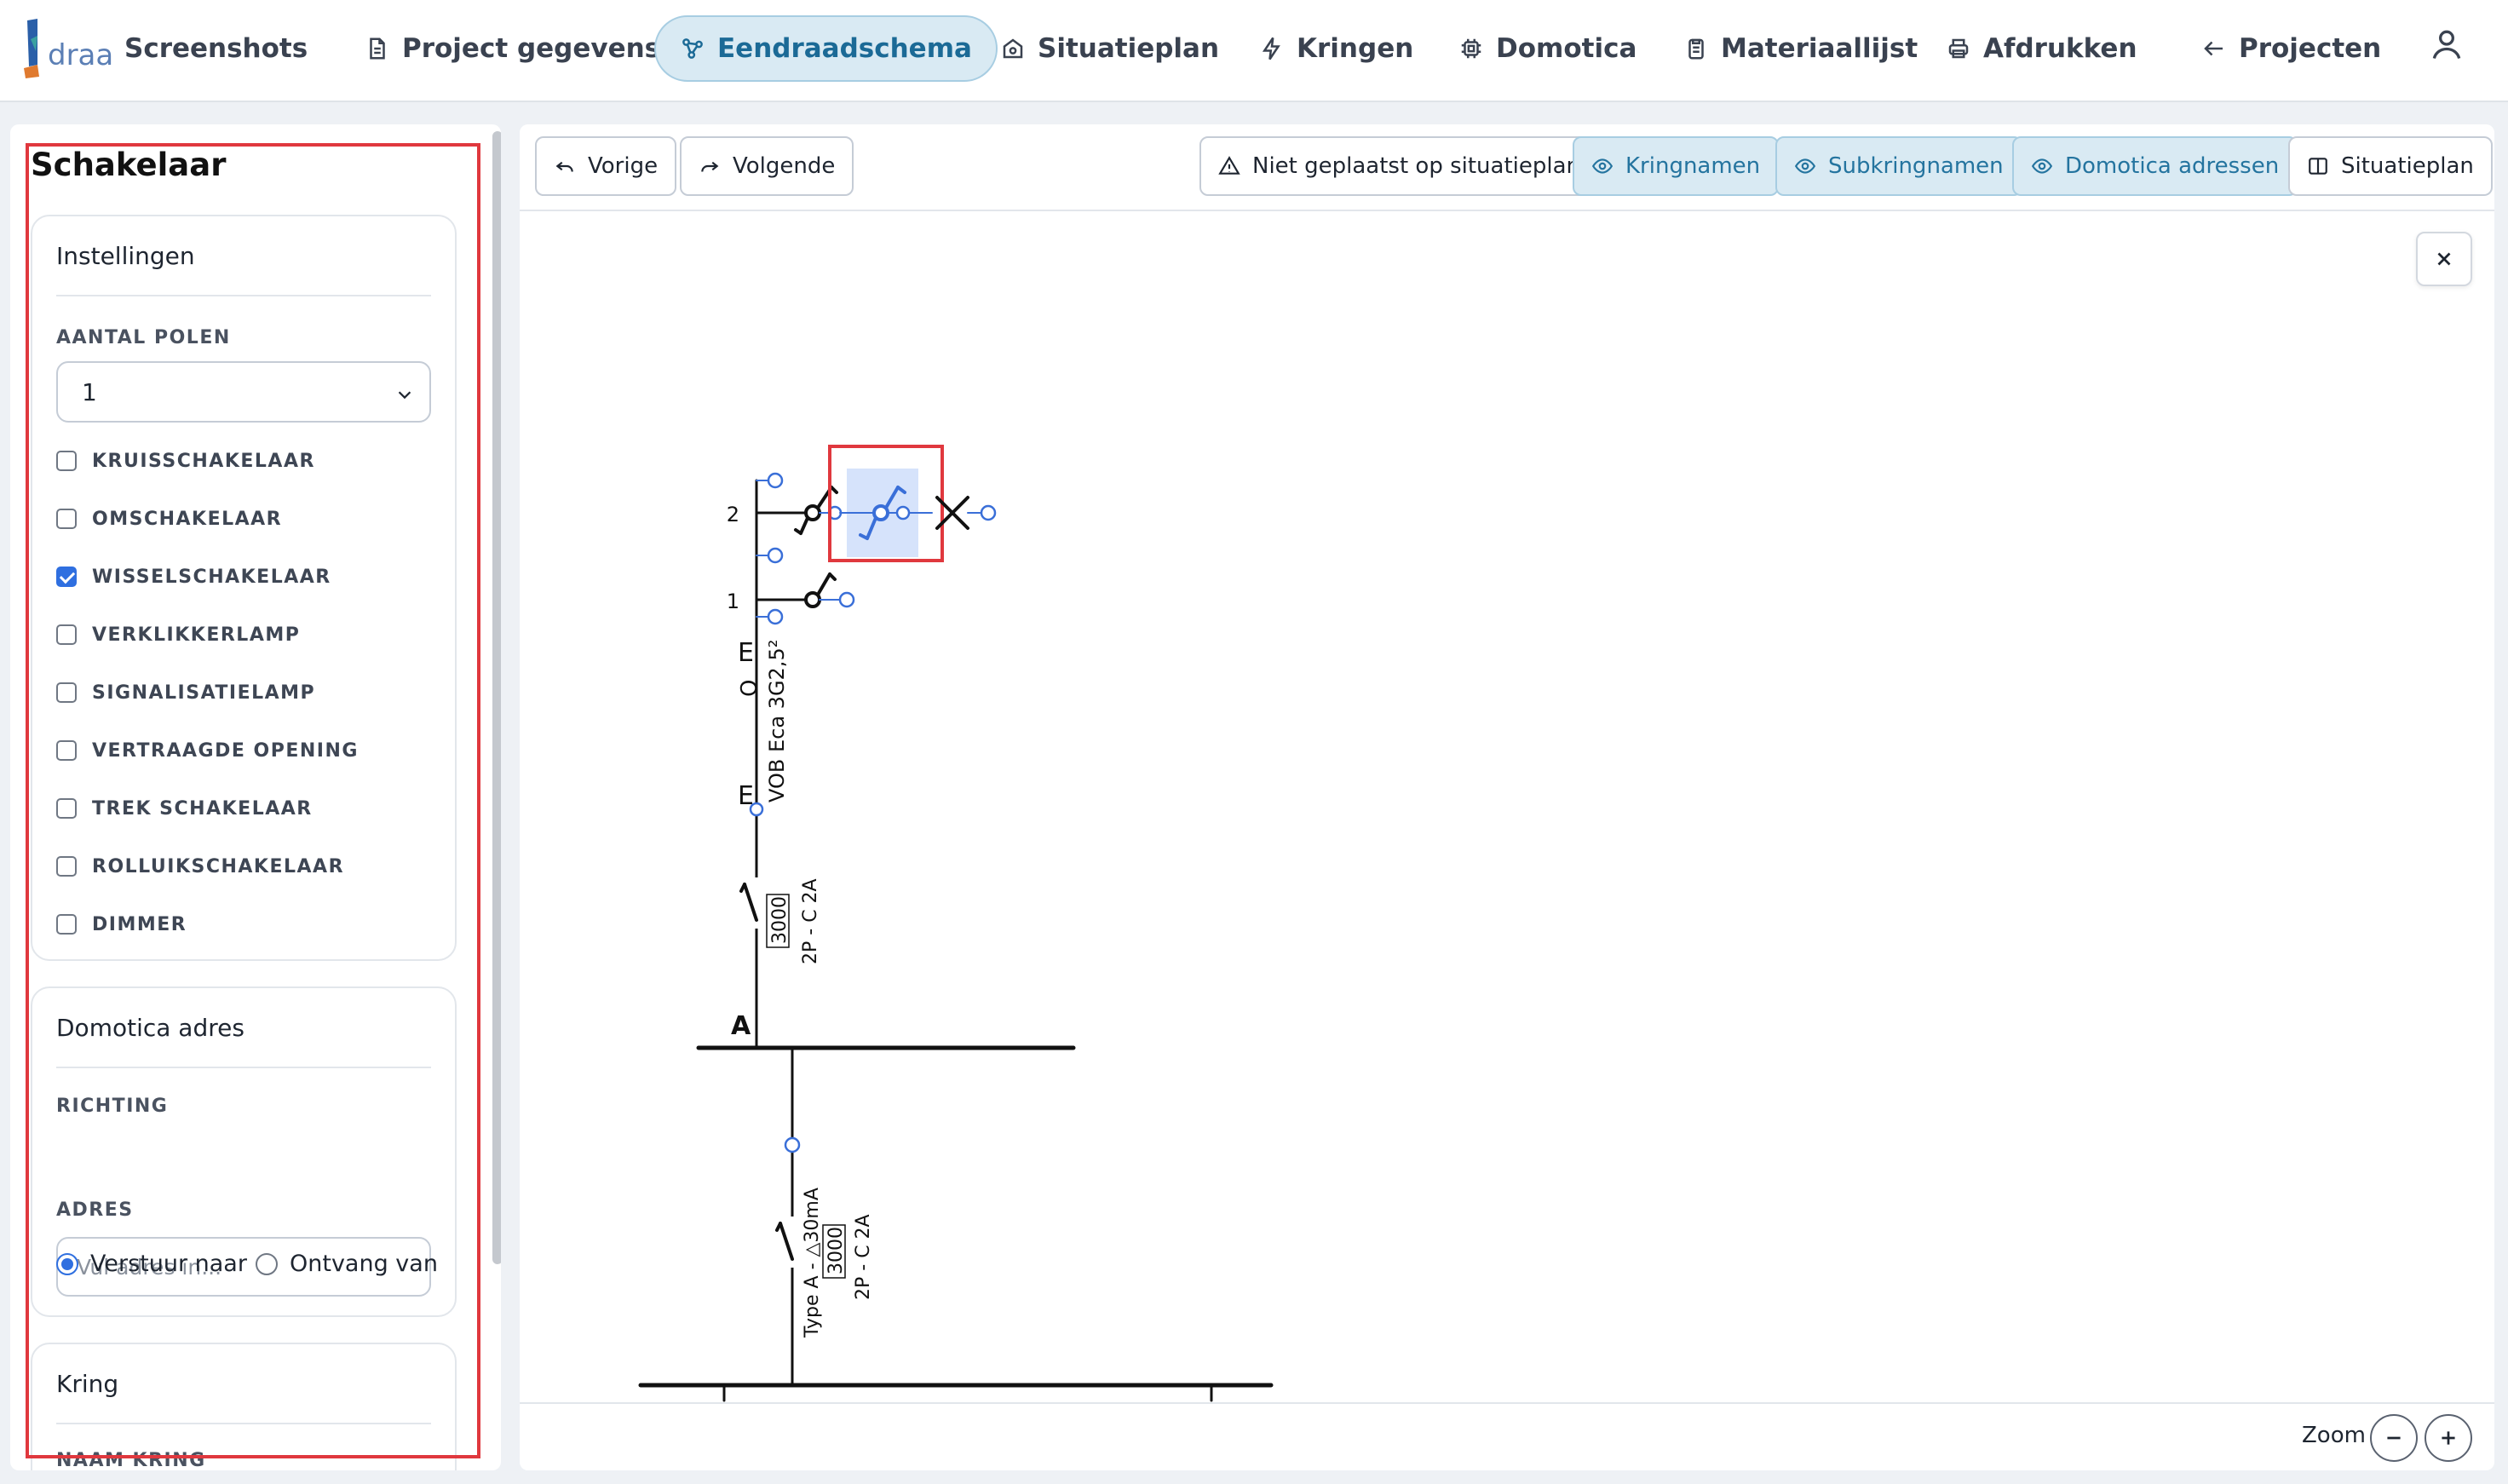 This screenshot has width=2508, height=1484. What do you see at coordinates (1129, 48) in the screenshot?
I see `nav-label: Situatieplan` at bounding box center [1129, 48].